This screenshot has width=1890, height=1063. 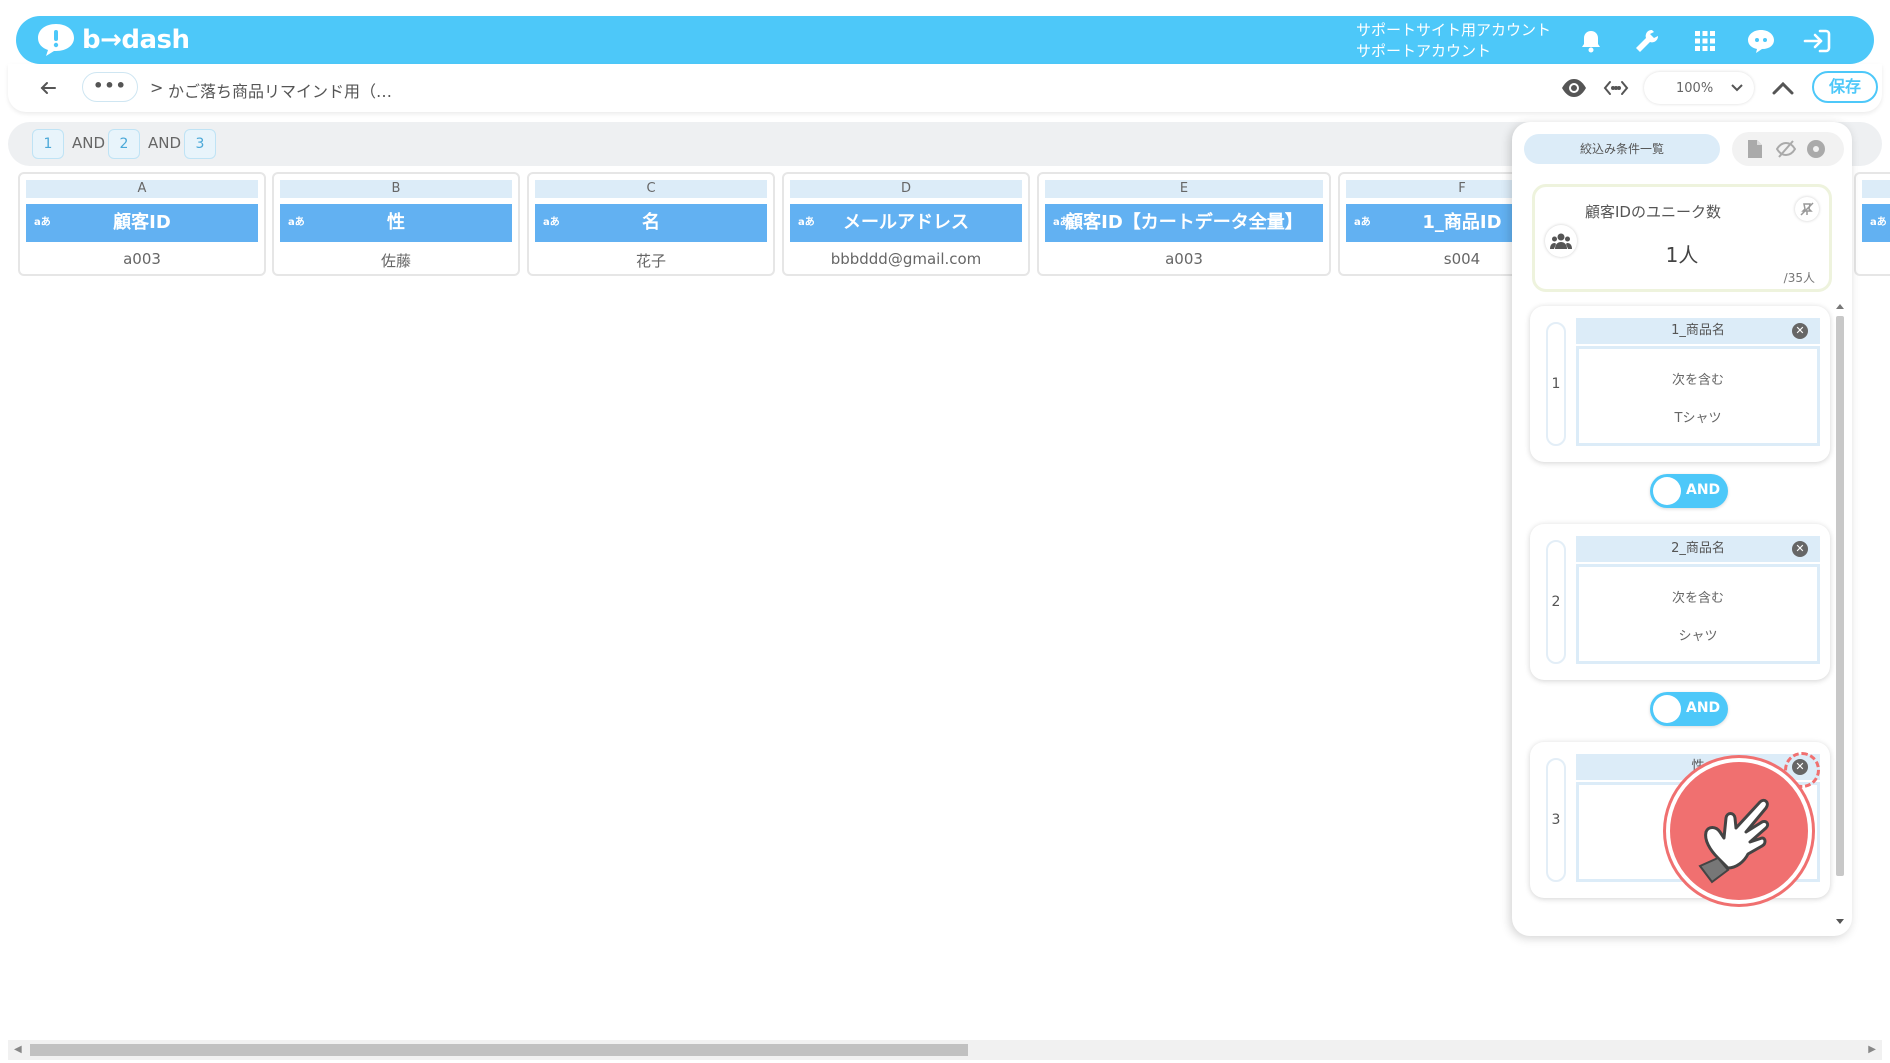 What do you see at coordinates (1556, 602) in the screenshot?
I see `condition-number: 2` at bounding box center [1556, 602].